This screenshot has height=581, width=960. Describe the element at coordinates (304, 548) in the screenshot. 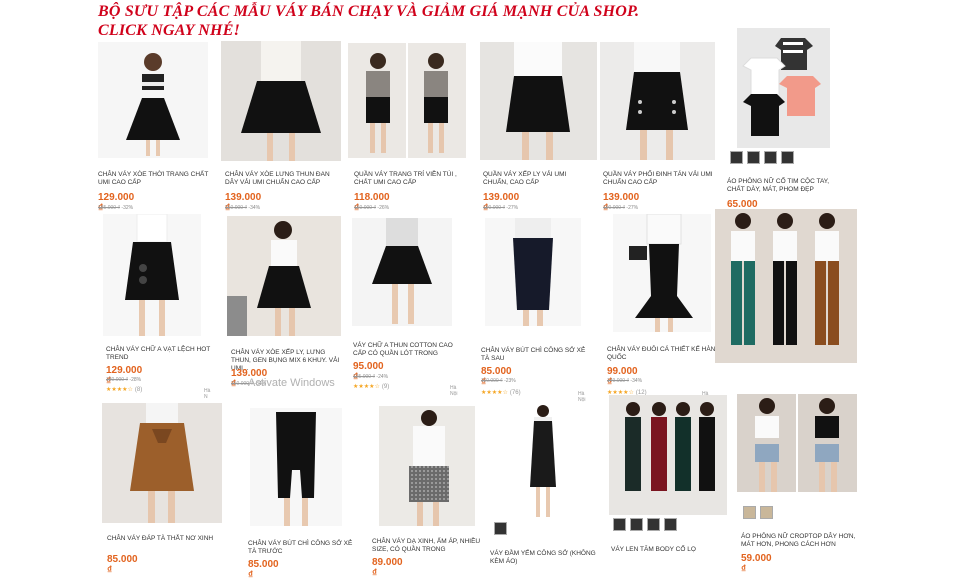

I see `product-title: CHÂN VÁY BÚT CHÌ CÔNG SỞ XẺ TÀ TRƯỚC` at that location.